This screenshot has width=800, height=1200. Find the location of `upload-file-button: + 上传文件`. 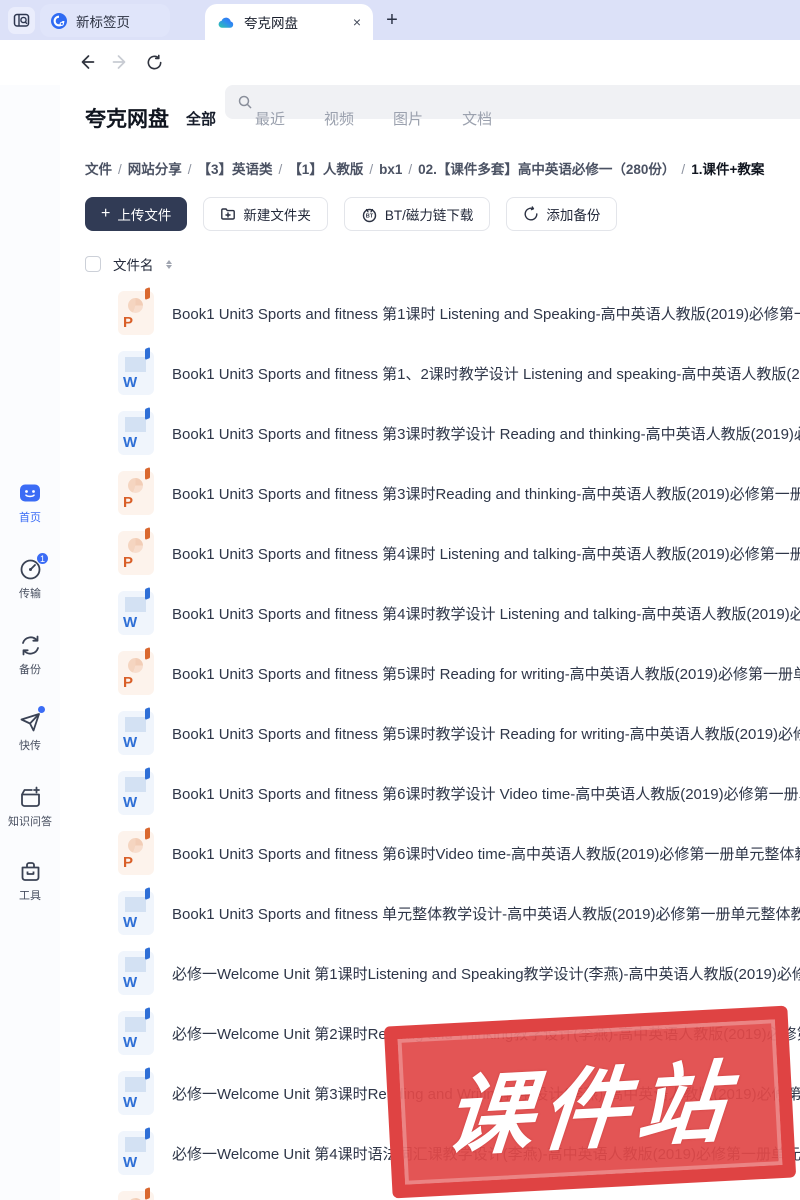

upload-file-button: + 上传文件 is located at coordinates (136, 214).